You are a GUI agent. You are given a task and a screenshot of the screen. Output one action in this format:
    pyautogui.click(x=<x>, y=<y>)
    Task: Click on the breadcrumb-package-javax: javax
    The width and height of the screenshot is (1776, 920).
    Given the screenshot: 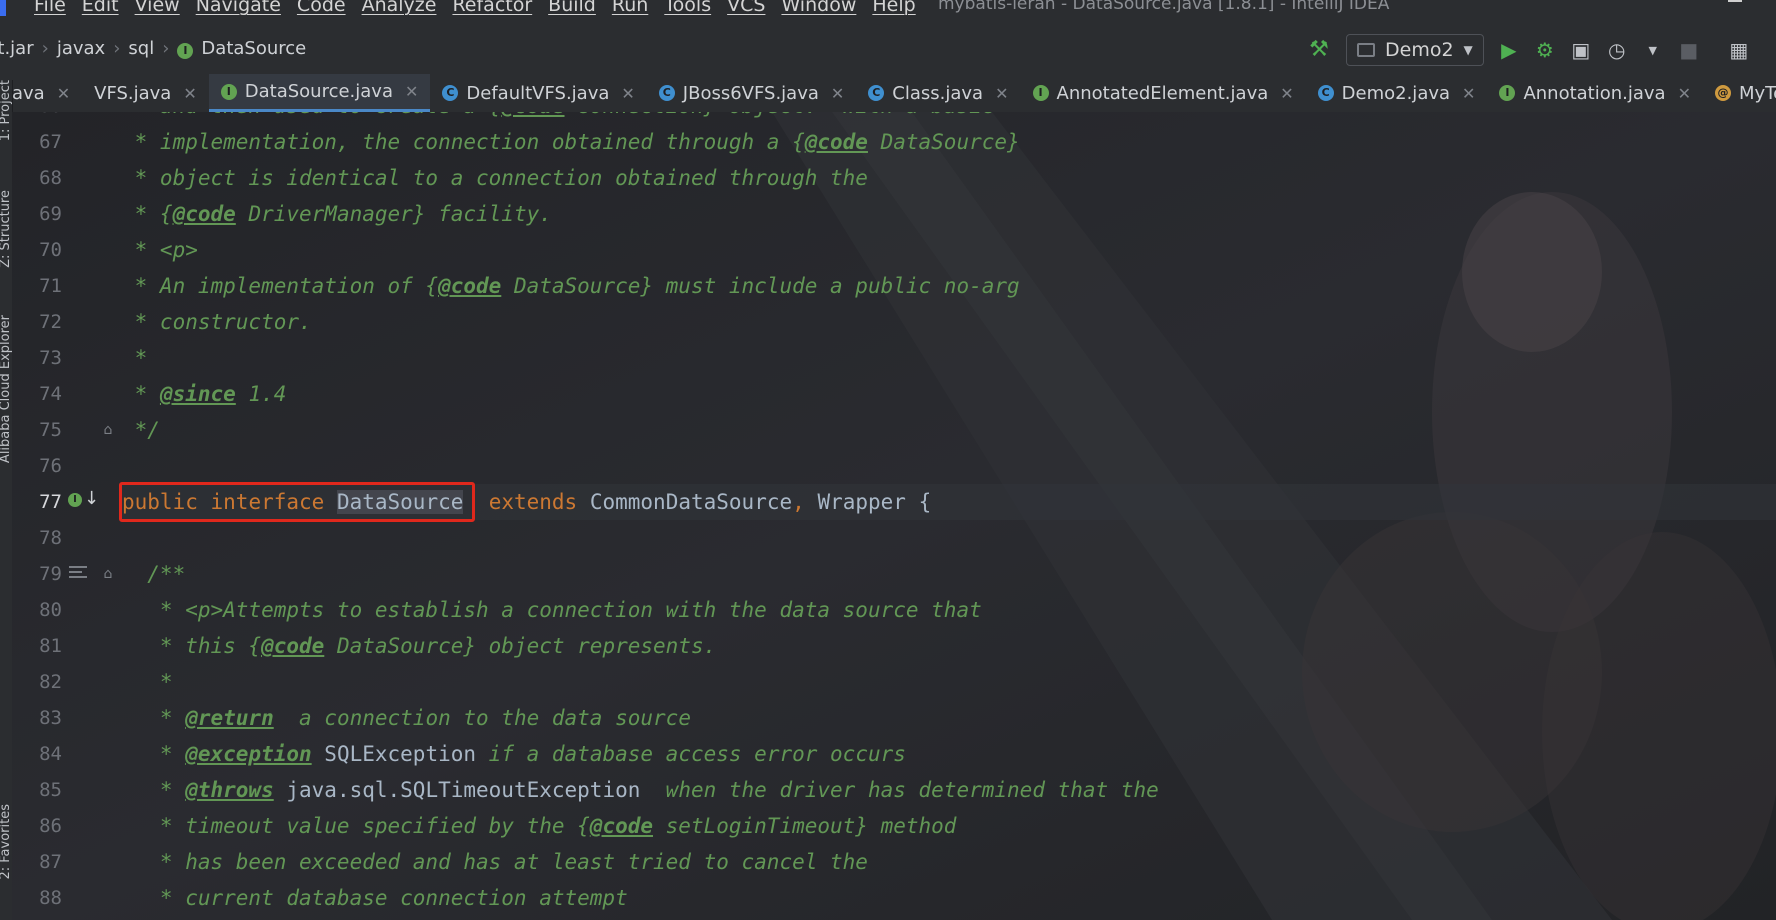 What is the action you would take?
    pyautogui.click(x=81, y=48)
    